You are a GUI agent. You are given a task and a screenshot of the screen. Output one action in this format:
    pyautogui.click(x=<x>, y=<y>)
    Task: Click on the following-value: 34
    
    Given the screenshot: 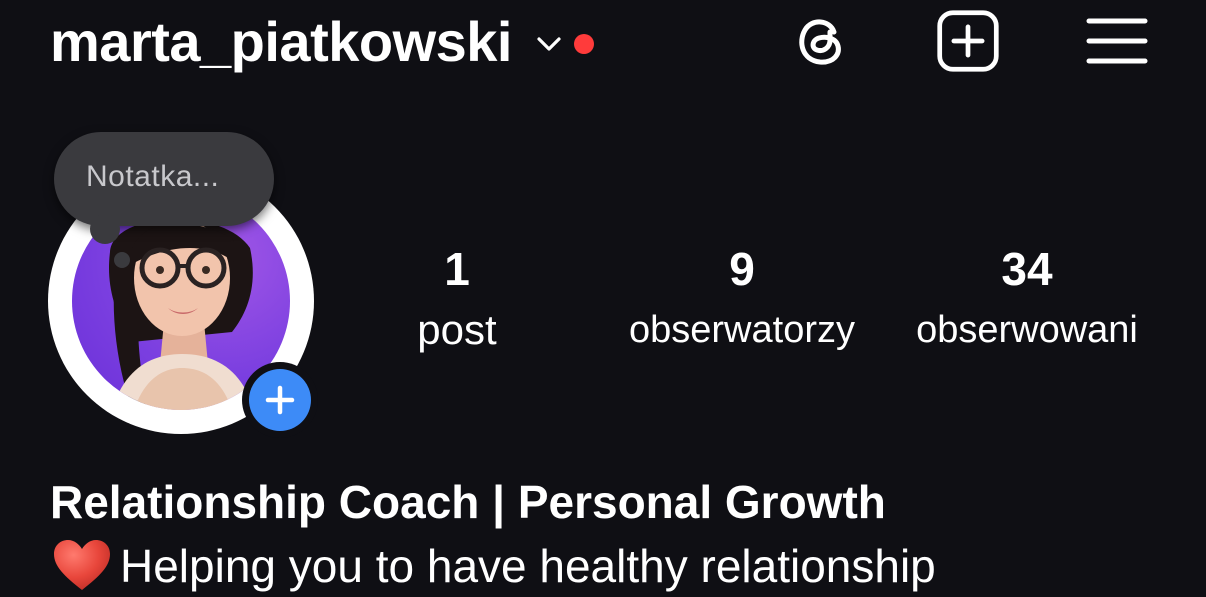 What is the action you would take?
    pyautogui.click(x=1027, y=269)
    